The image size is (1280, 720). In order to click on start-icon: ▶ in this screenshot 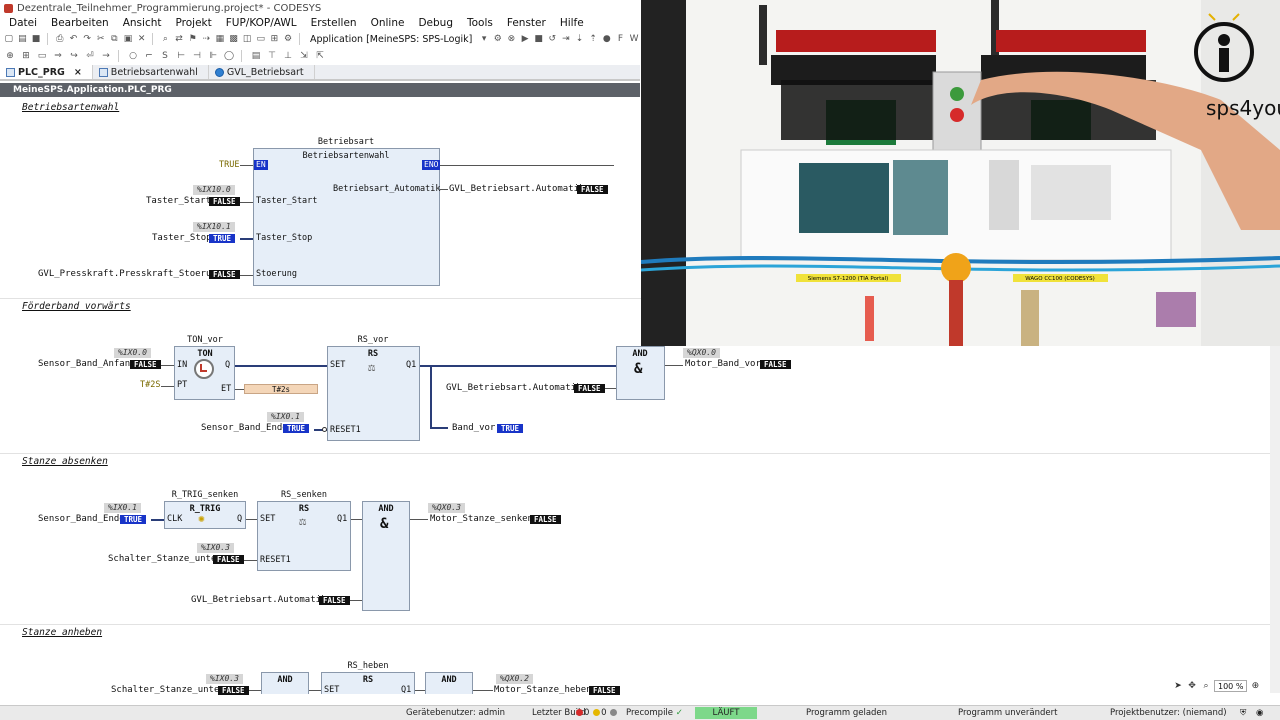, I will do `click(525, 39)`.